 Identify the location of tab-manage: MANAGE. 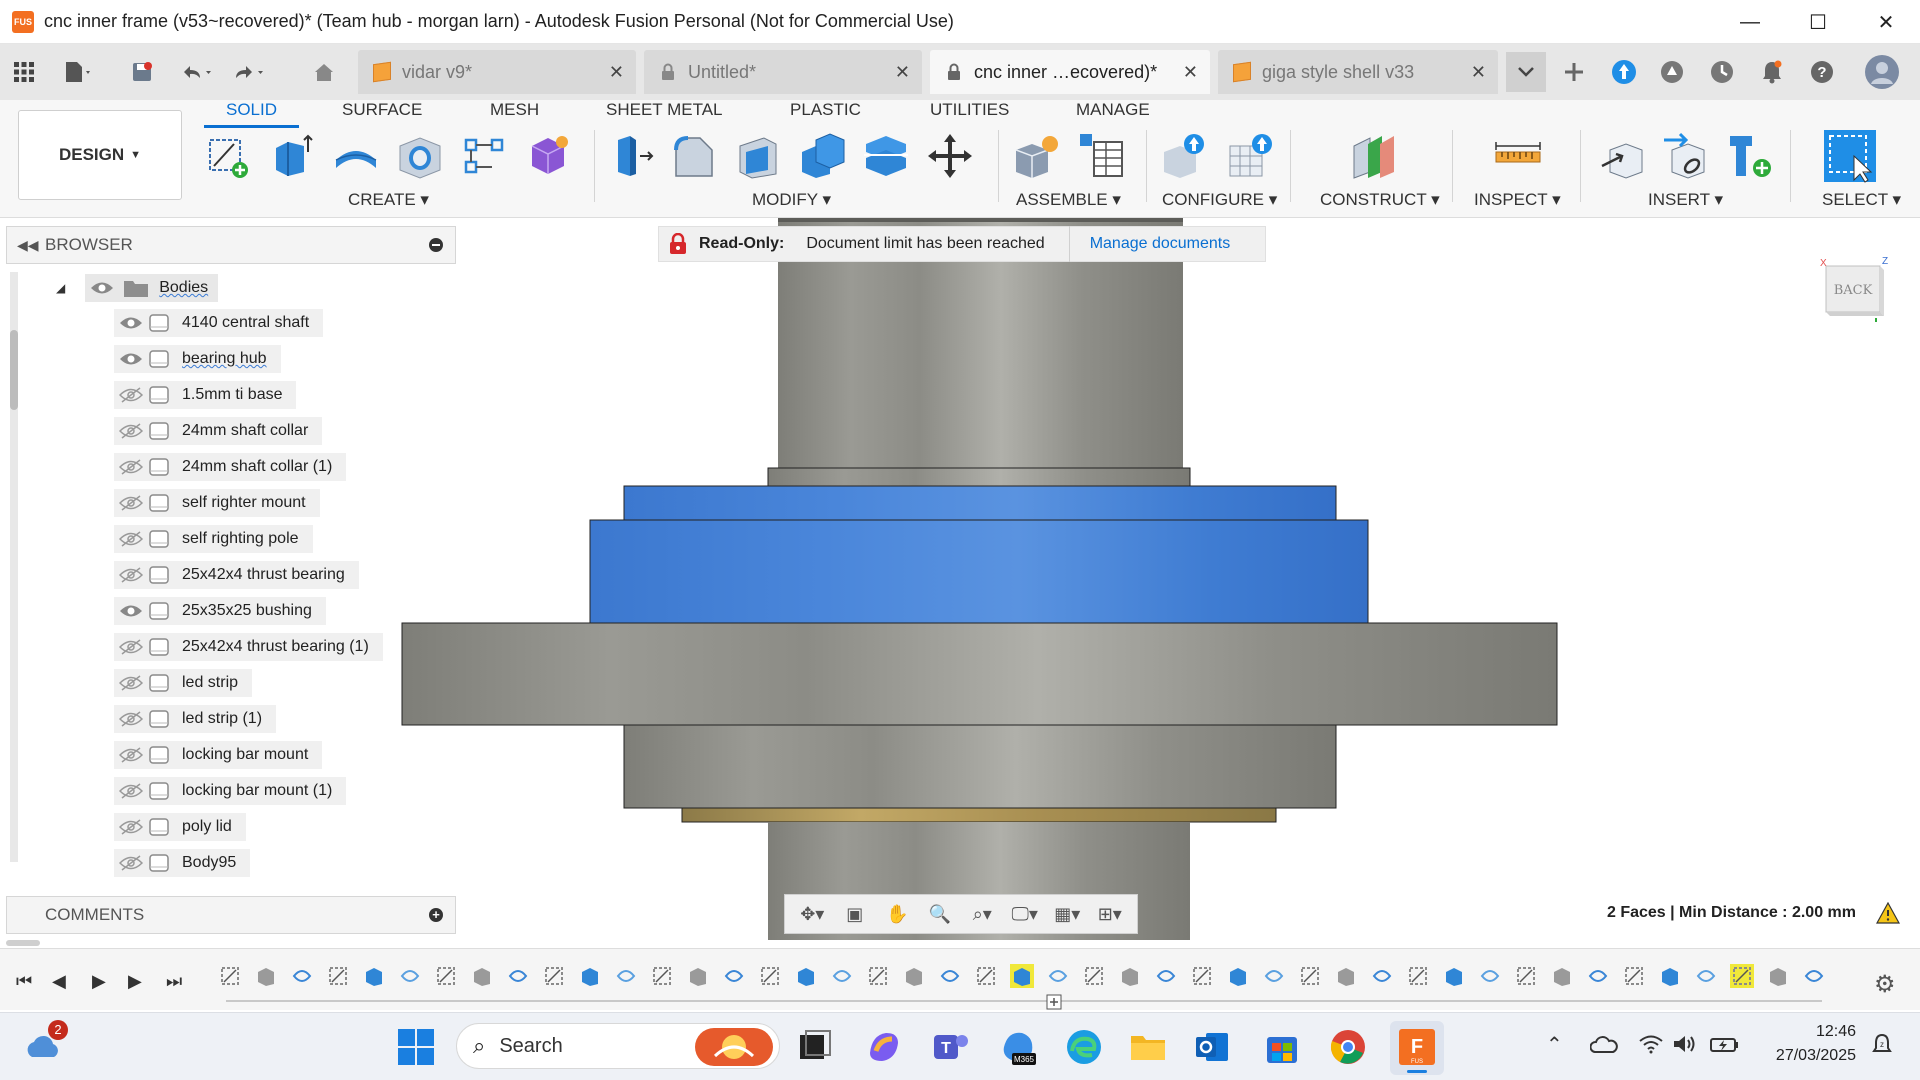
(1113, 111).